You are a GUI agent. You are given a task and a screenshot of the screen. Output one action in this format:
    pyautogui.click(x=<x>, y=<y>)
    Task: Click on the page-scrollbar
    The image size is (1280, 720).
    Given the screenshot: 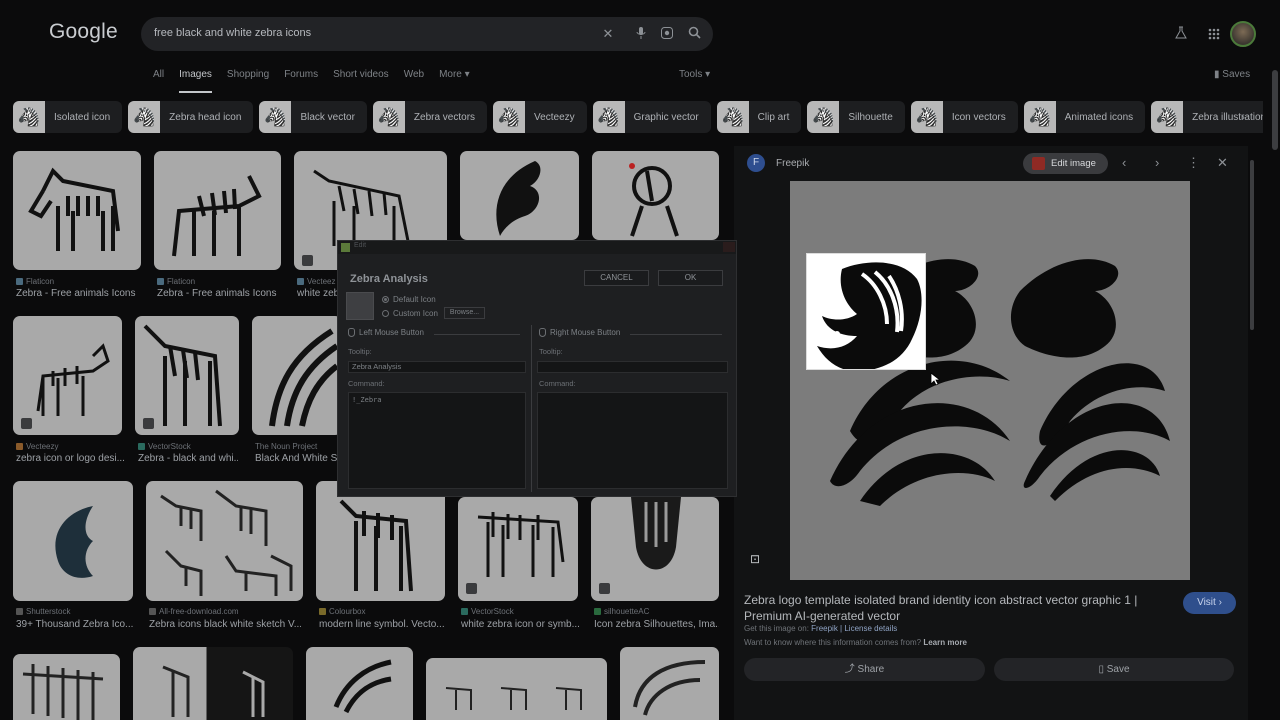 What is the action you would take?
    pyautogui.click(x=1275, y=110)
    